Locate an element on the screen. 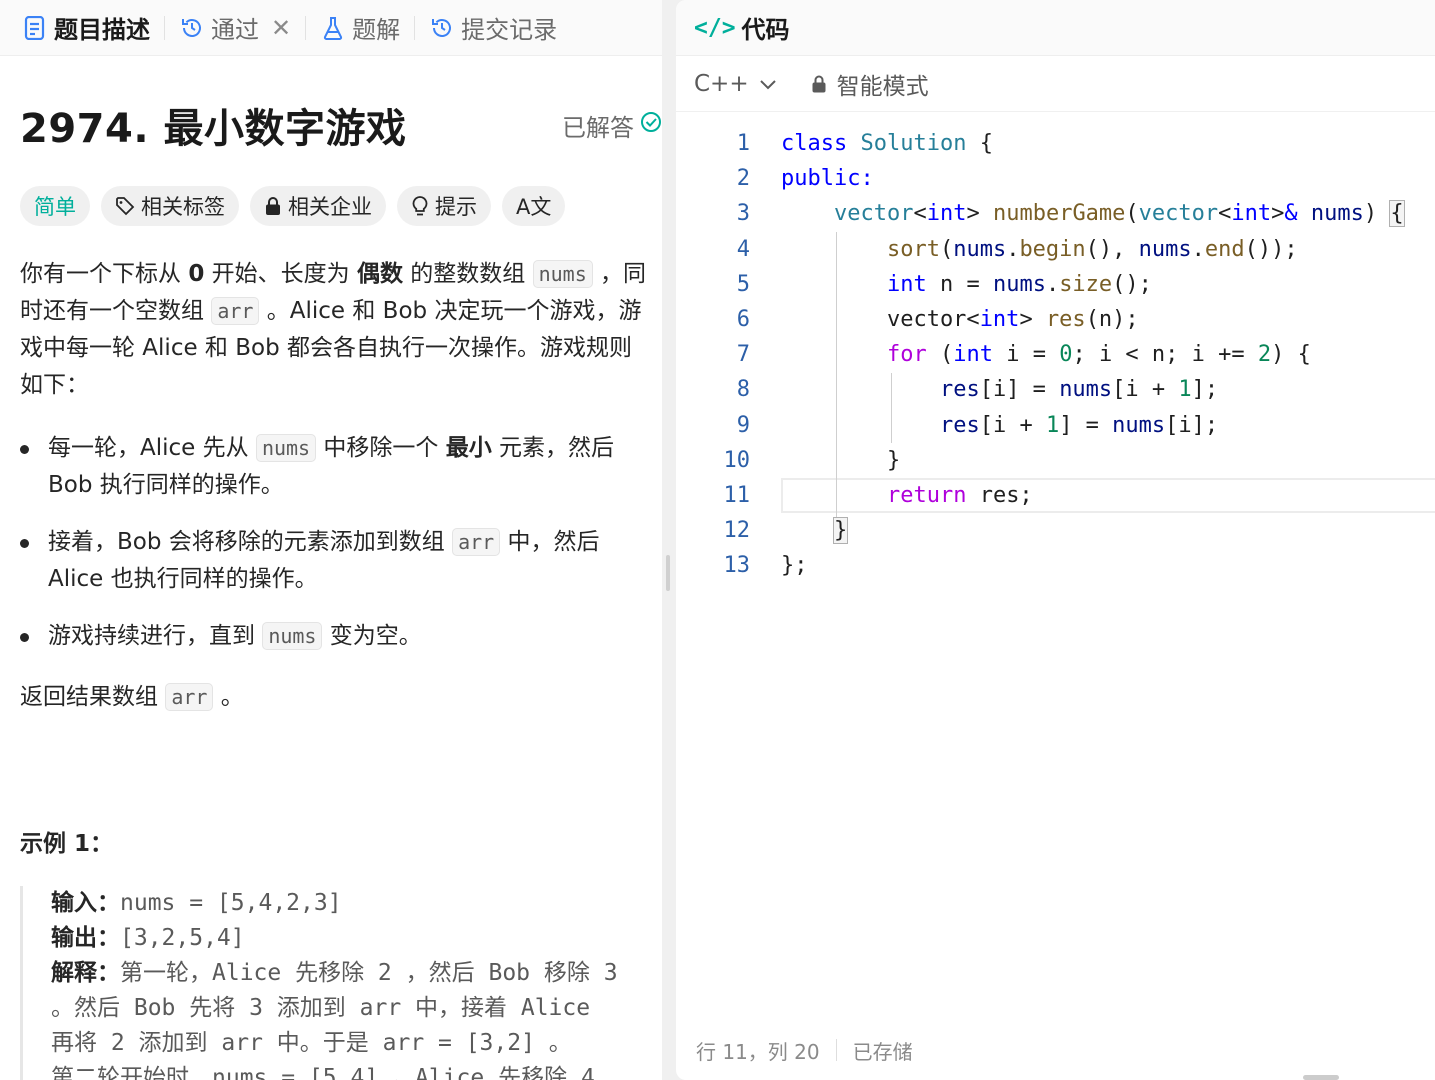 The image size is (1435, 1080). flask-icon is located at coordinates (333, 28).